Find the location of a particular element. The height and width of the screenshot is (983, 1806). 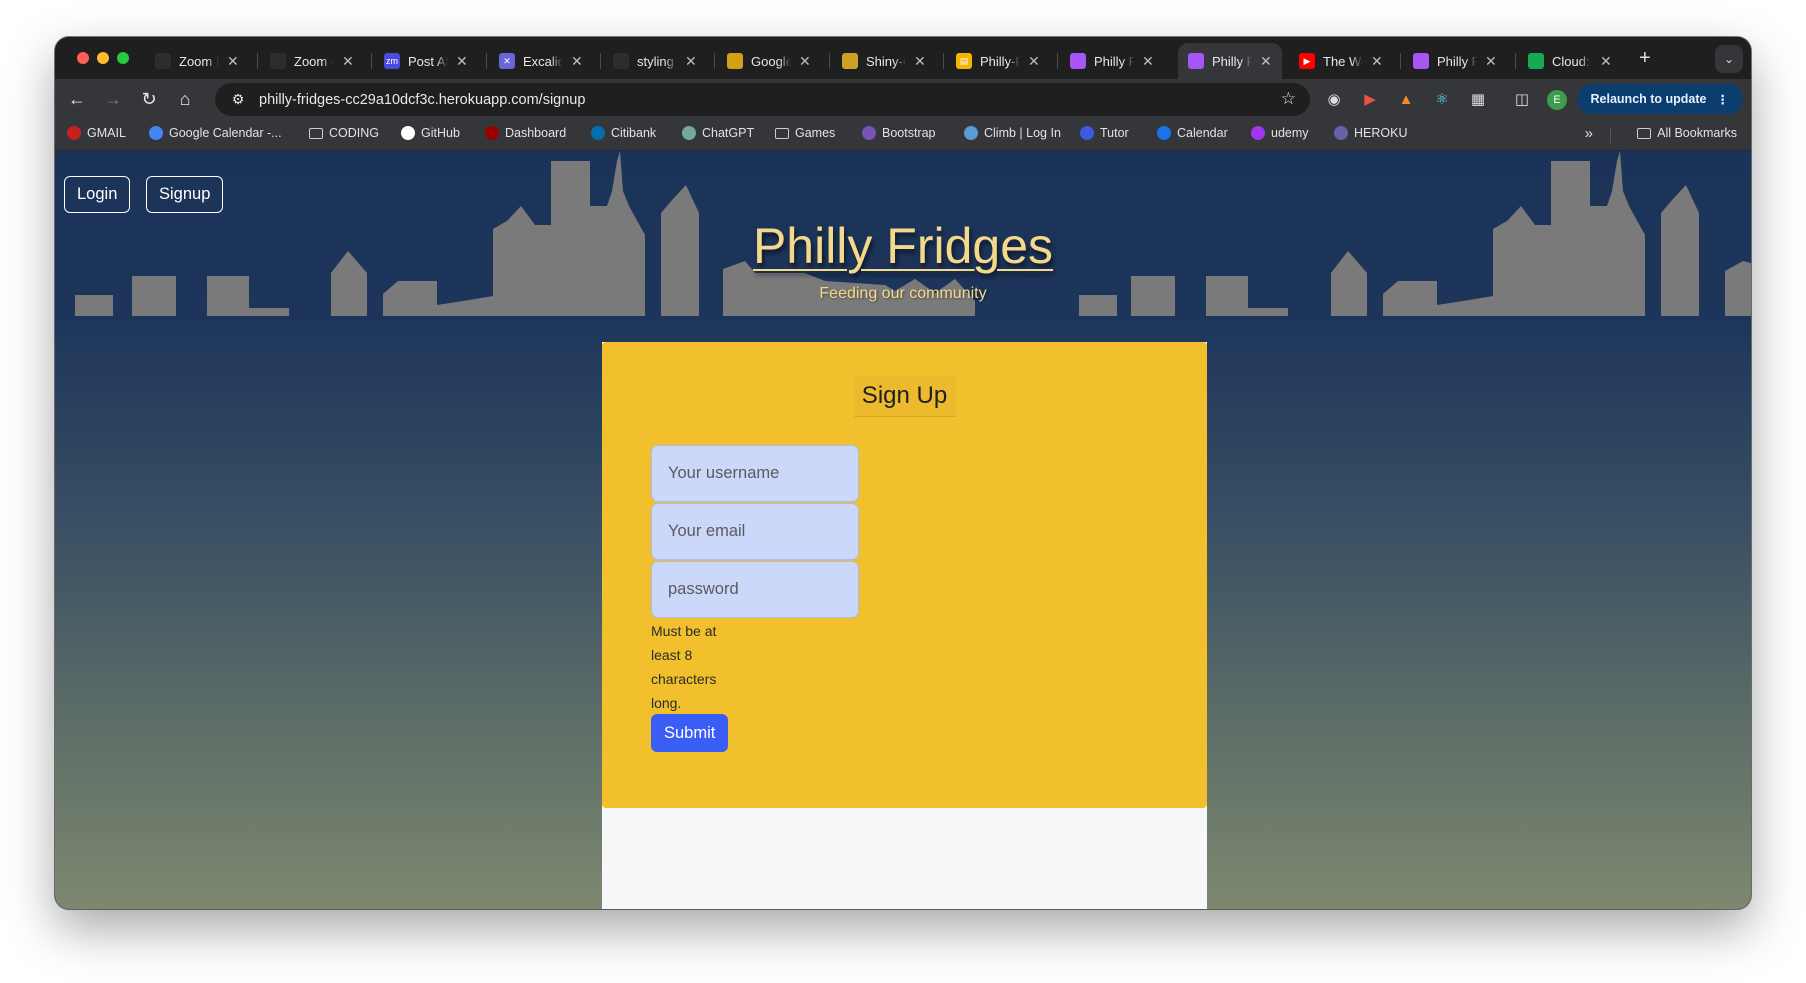

tab-title: The Wo is located at coordinates (1343, 61).